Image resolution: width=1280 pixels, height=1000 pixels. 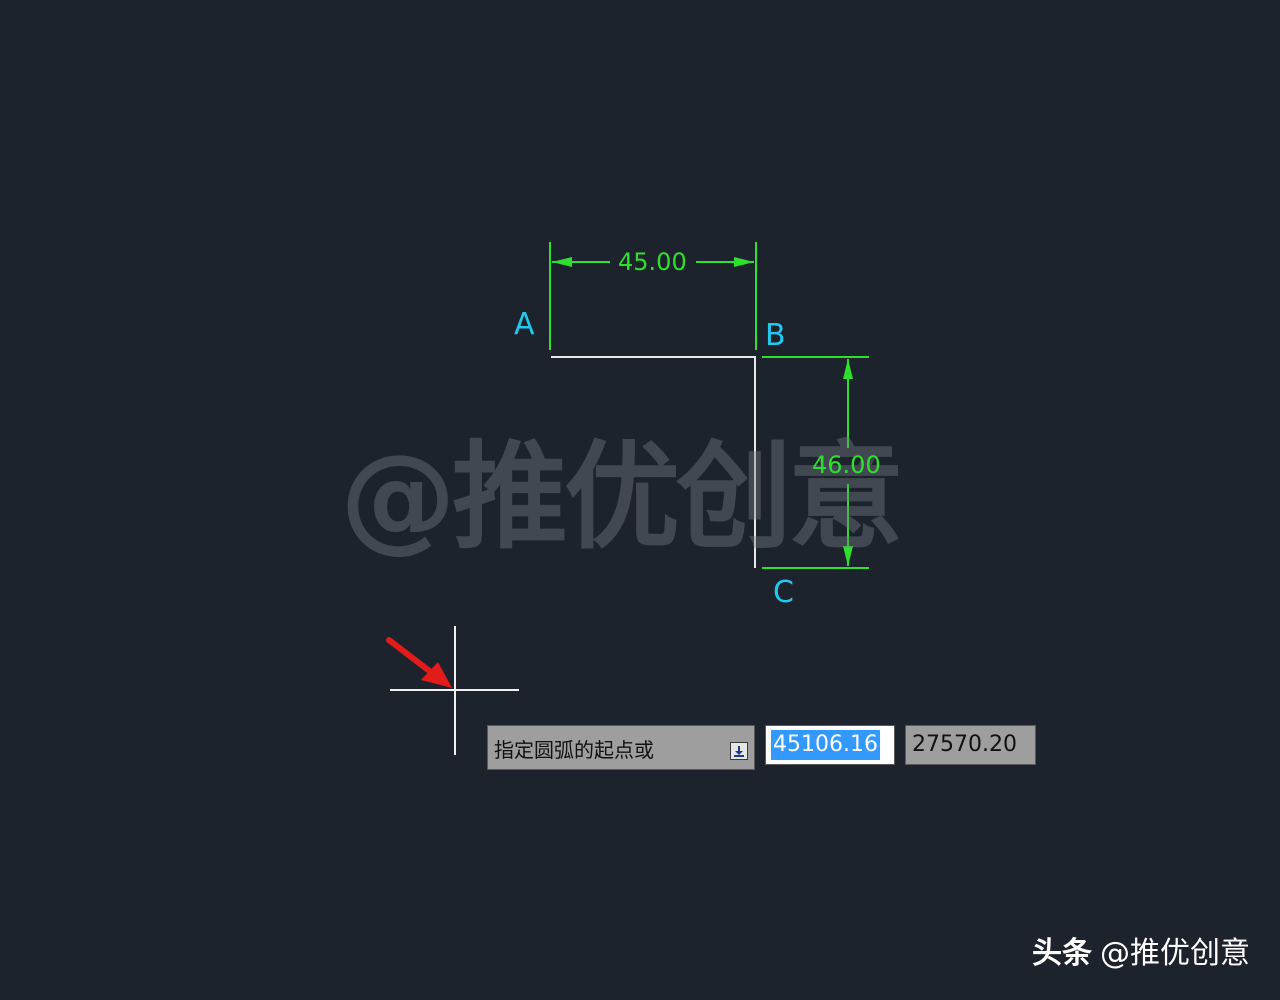 What do you see at coordinates (419, 662) in the screenshot?
I see `red-pointer-arrow-icon` at bounding box center [419, 662].